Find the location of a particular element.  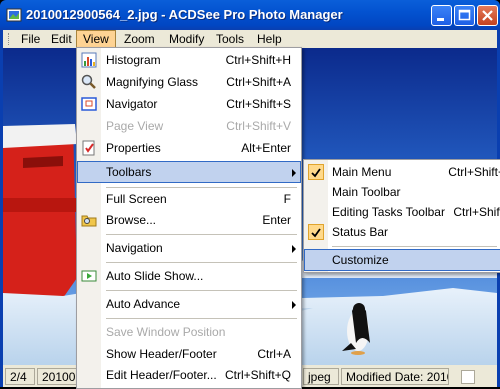

status-modified-date: Modified Date: 2010 is located at coordinates (395, 376).